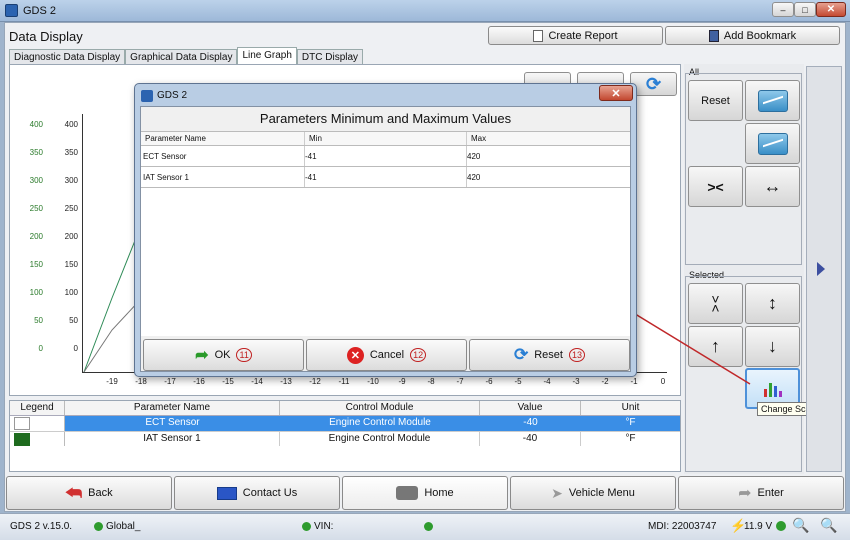 The width and height of the screenshot is (850, 540). What do you see at coordinates (630, 407) in the screenshot?
I see `col-unit: Unit` at bounding box center [630, 407].